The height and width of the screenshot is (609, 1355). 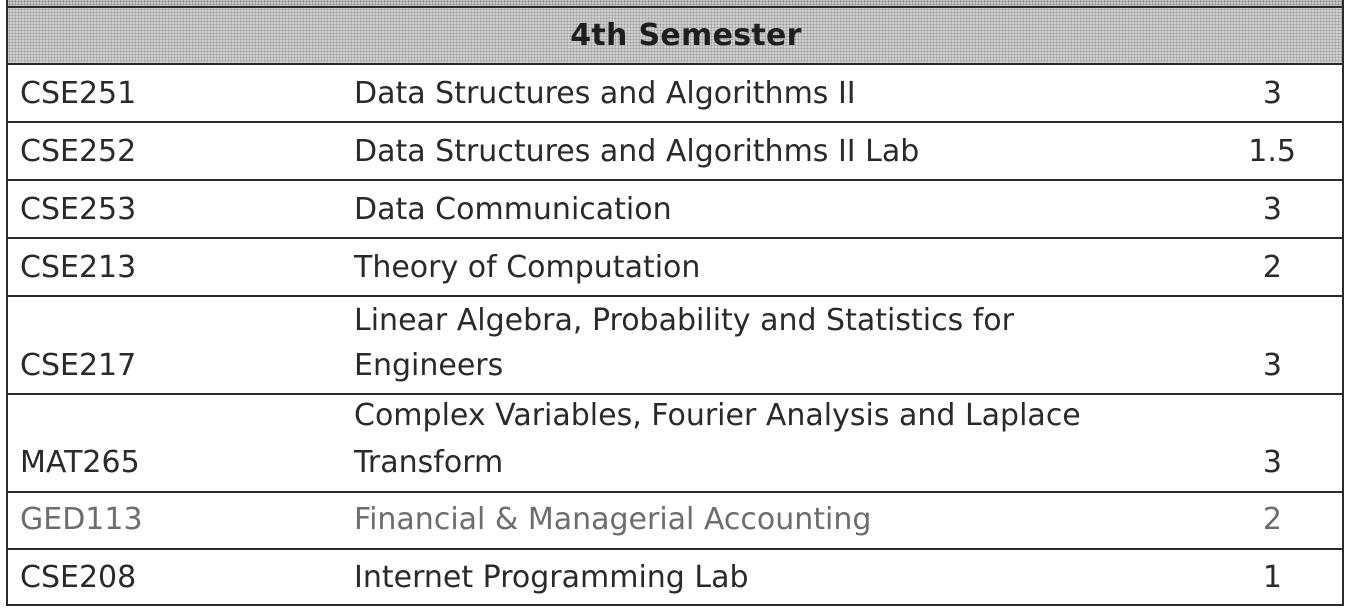 I want to click on course-title: Financial & Managerial Accounting, so click(x=613, y=519).